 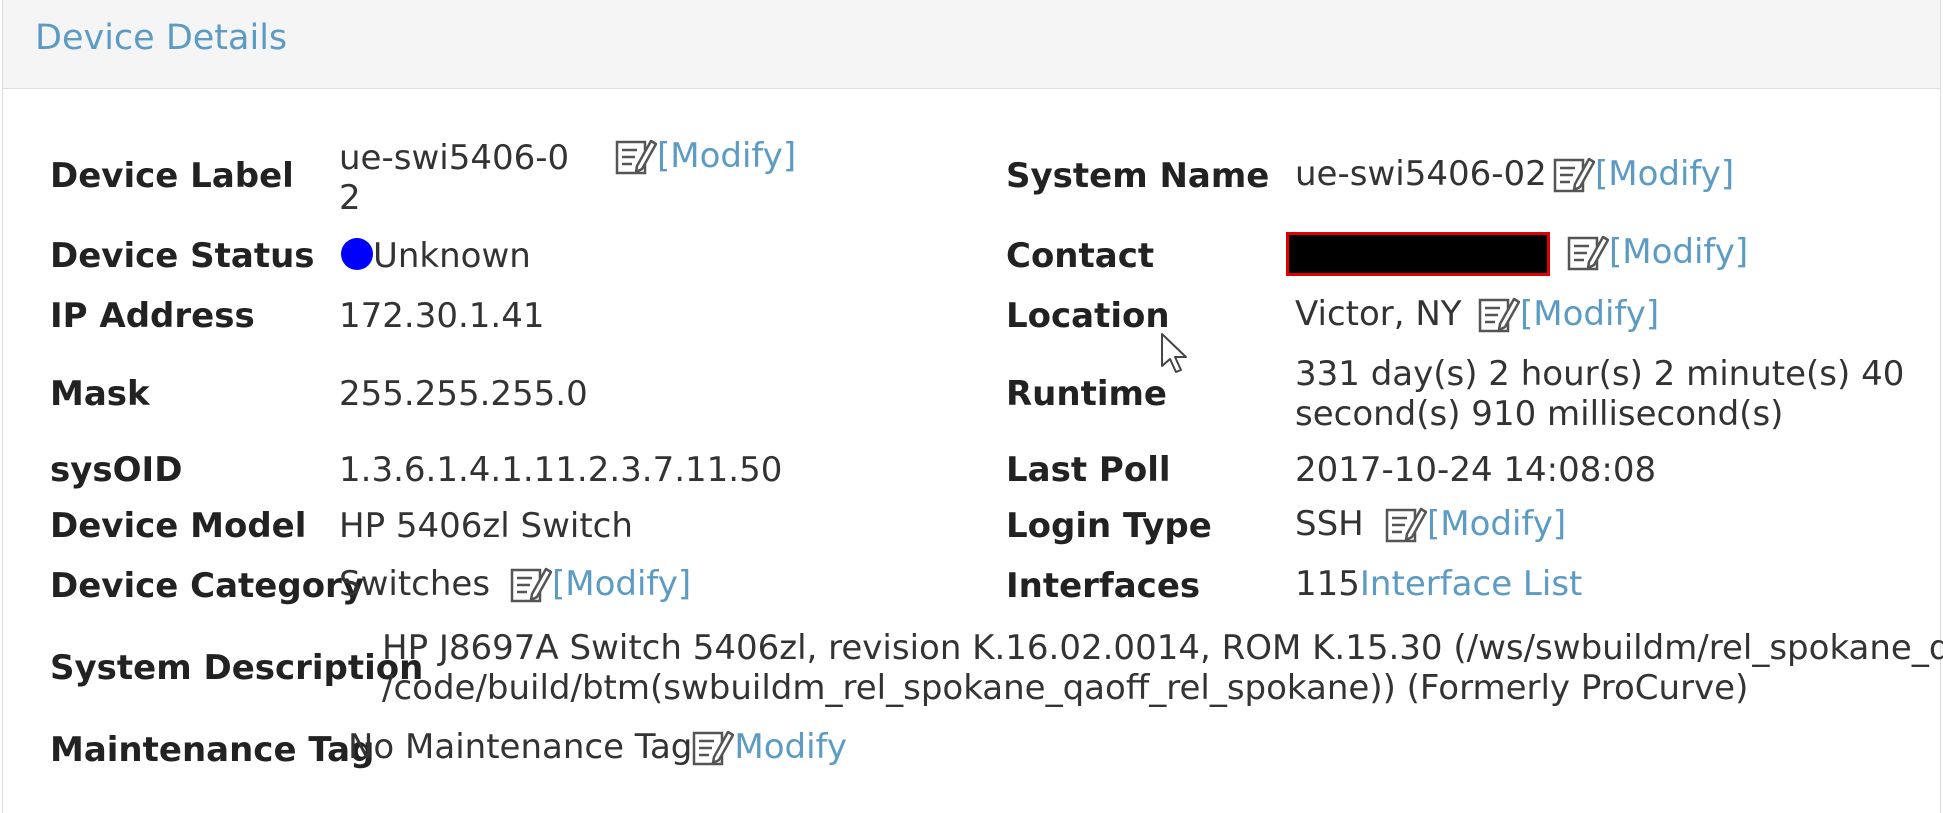 I want to click on interfaces-count: 115, so click(x=1327, y=584).